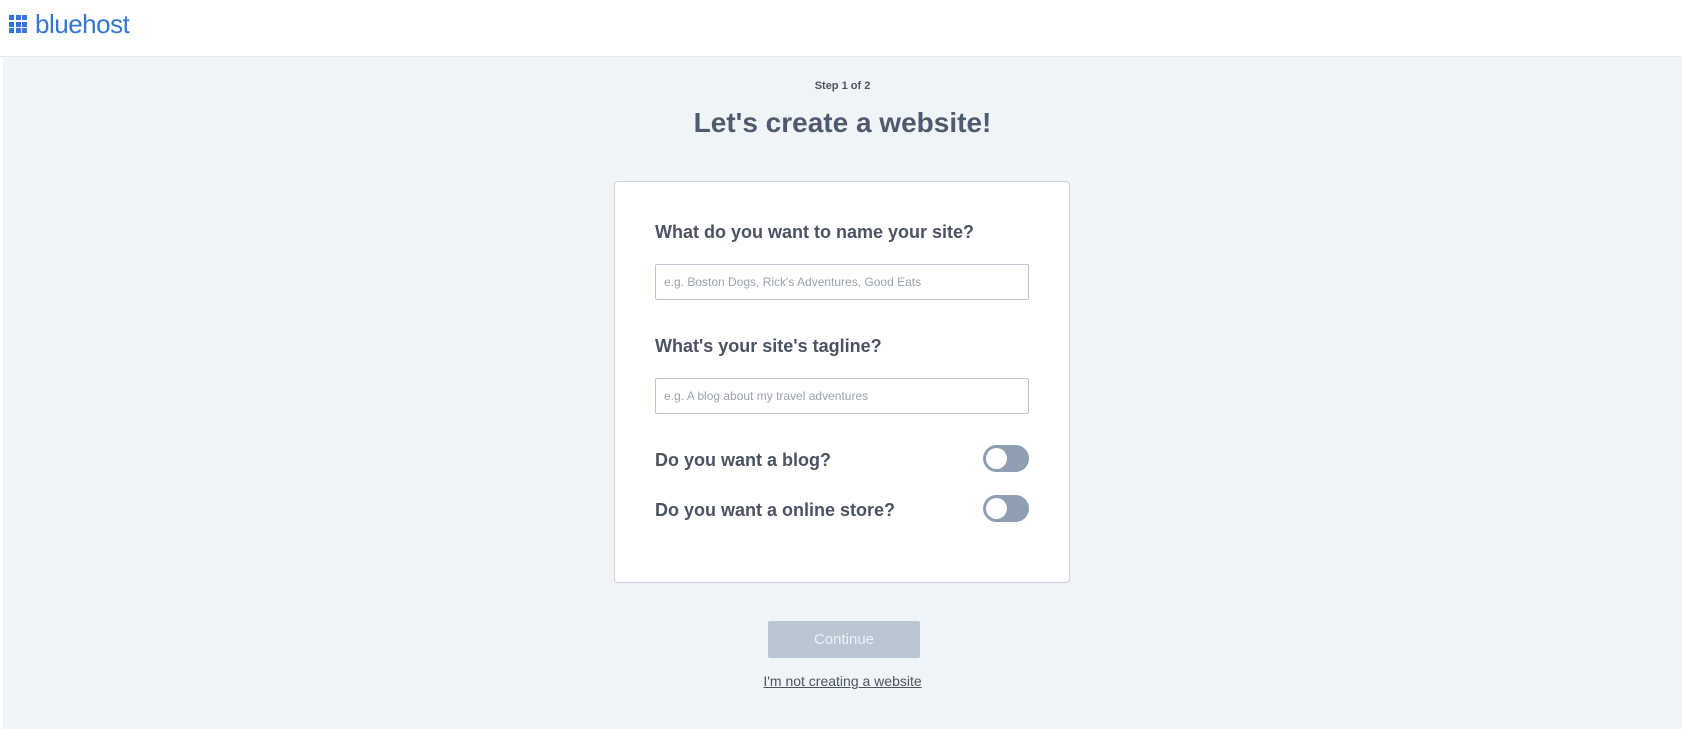  What do you see at coordinates (842, 86) in the screenshot?
I see `step-indicator: Step 1 of 2` at bounding box center [842, 86].